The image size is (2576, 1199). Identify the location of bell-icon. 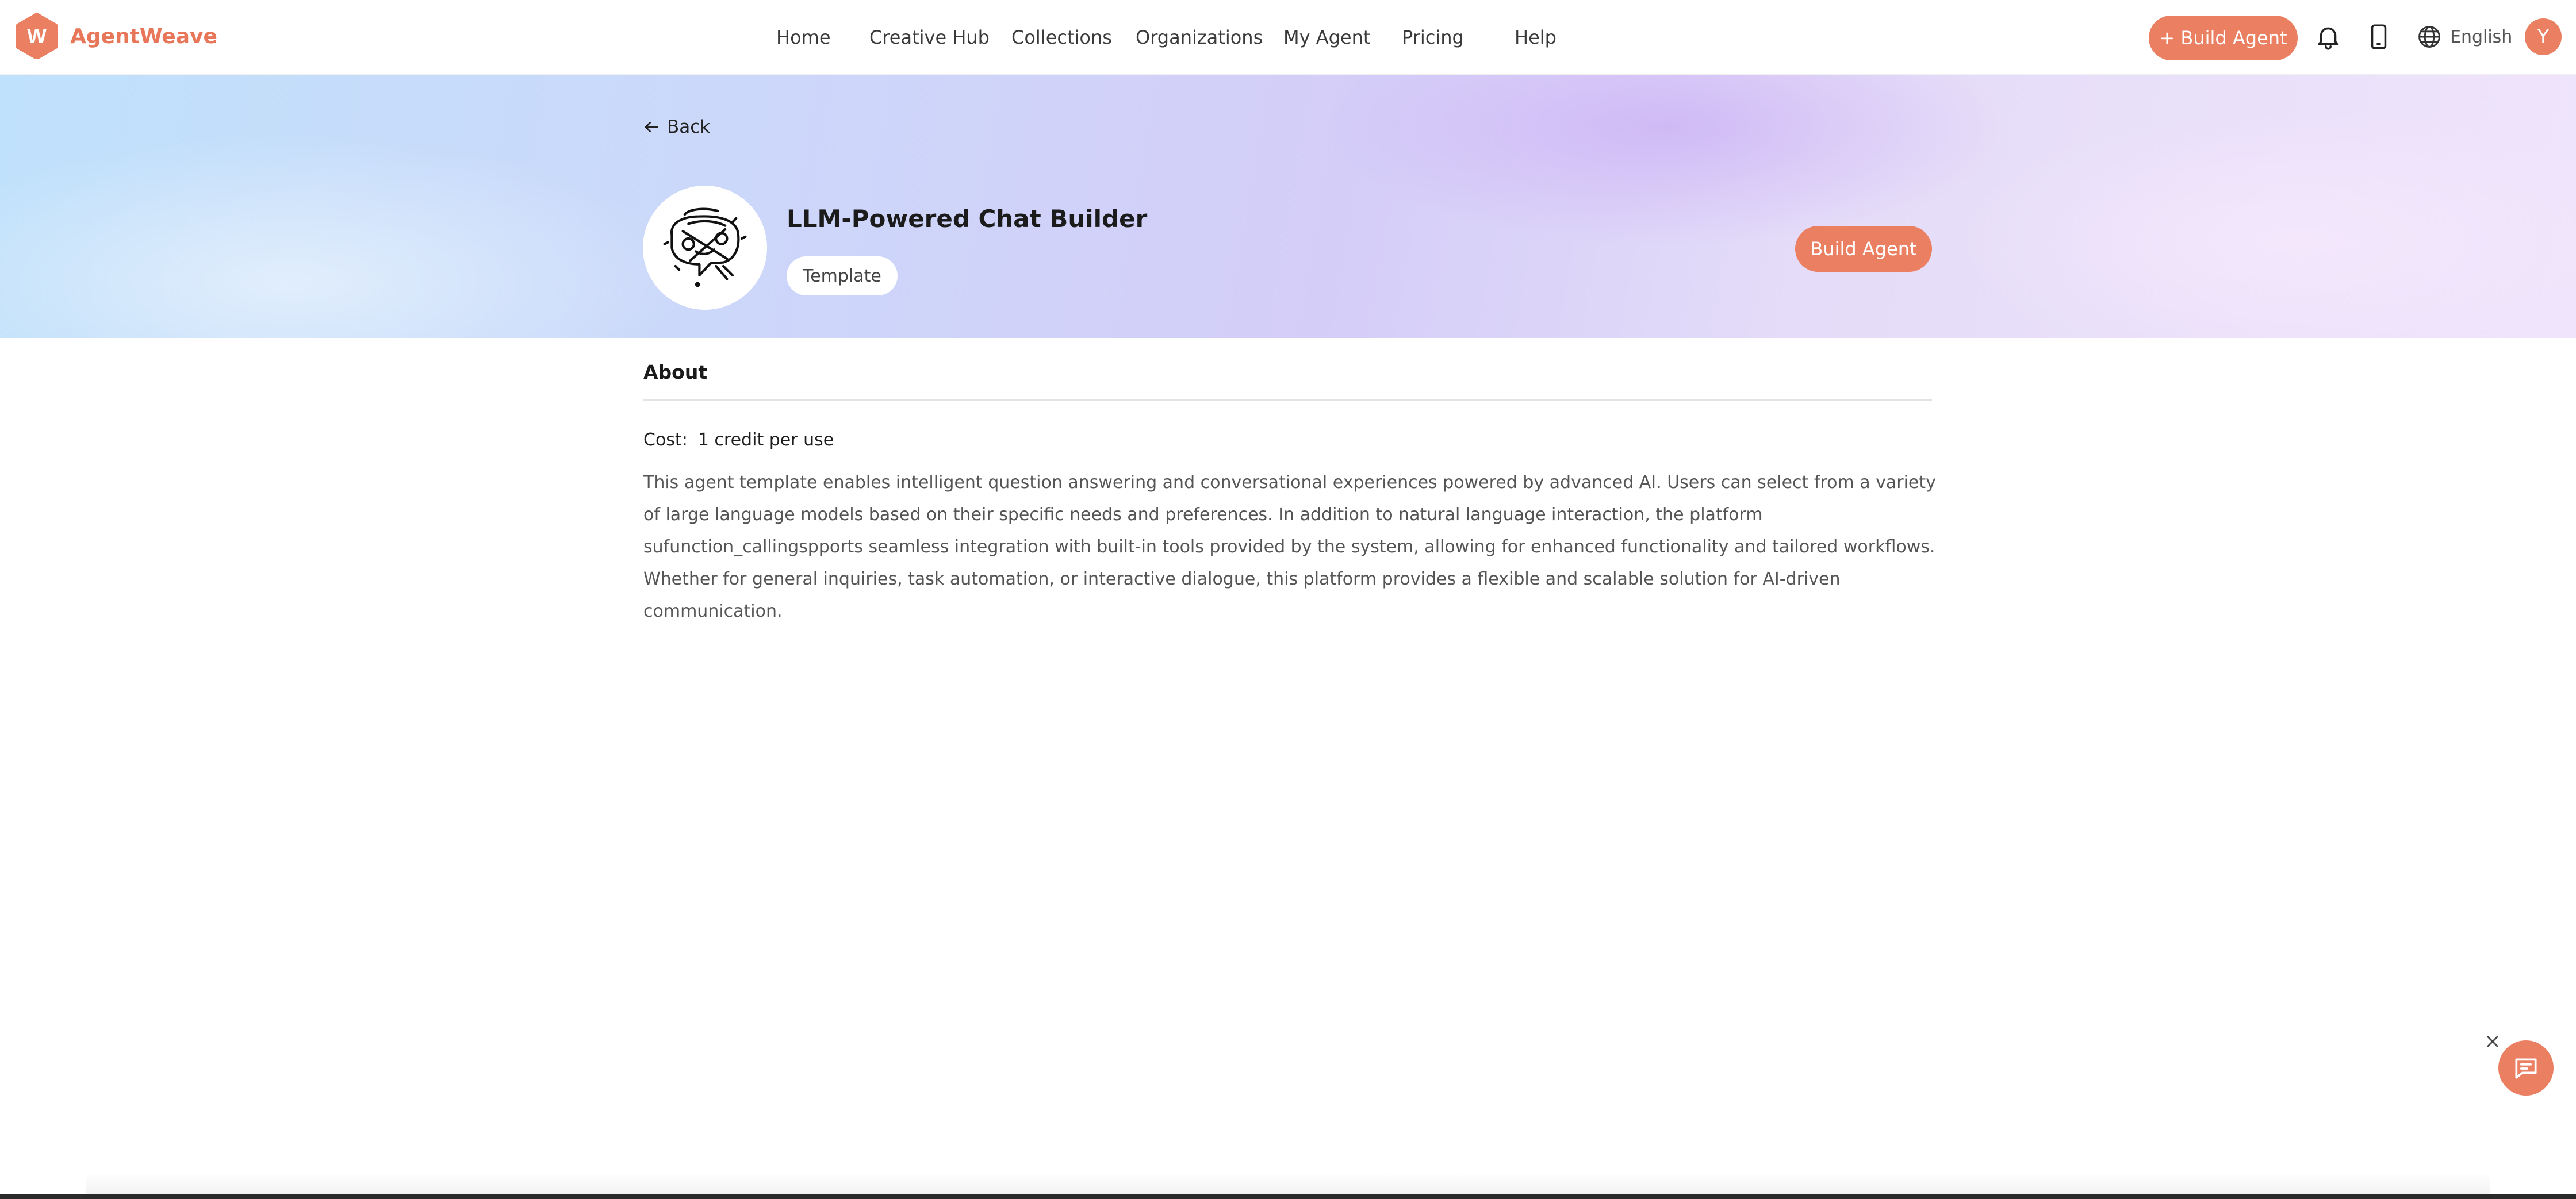
(2328, 36).